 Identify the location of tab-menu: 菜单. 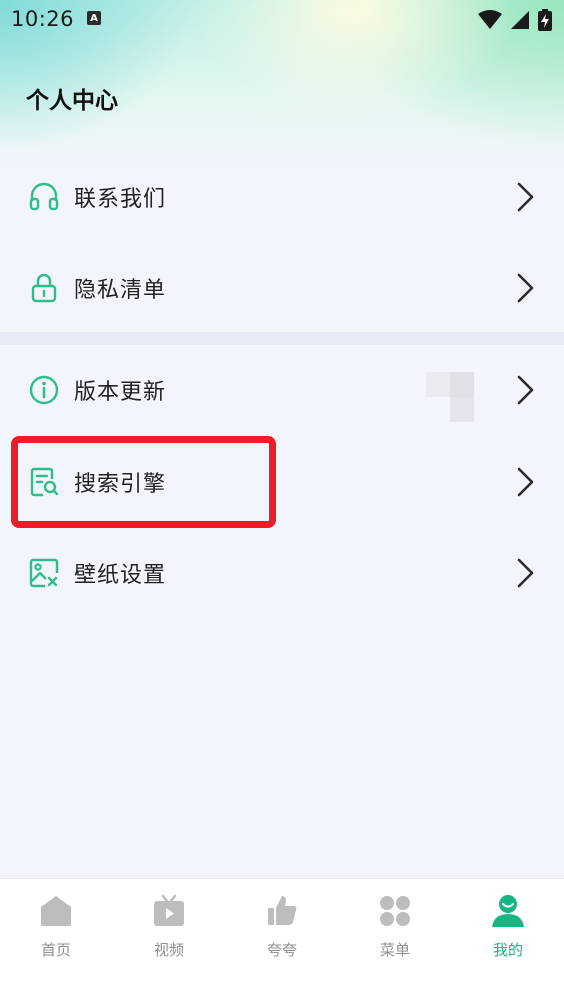
(395, 929).